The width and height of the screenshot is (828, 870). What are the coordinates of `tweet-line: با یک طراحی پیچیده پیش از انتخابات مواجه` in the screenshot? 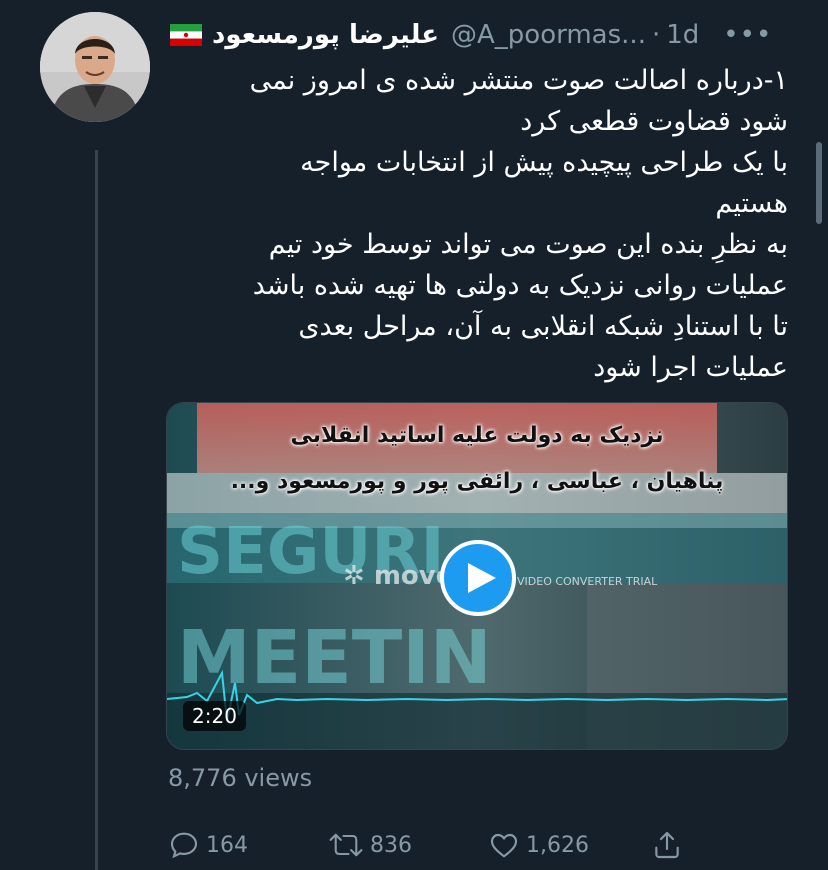 It's located at (544, 162).